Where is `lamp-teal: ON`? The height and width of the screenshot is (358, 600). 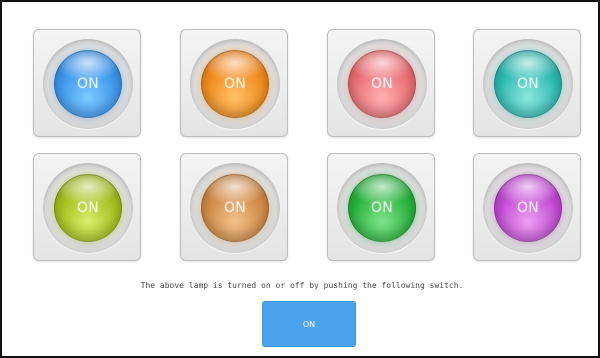
lamp-teal: ON is located at coordinates (528, 84).